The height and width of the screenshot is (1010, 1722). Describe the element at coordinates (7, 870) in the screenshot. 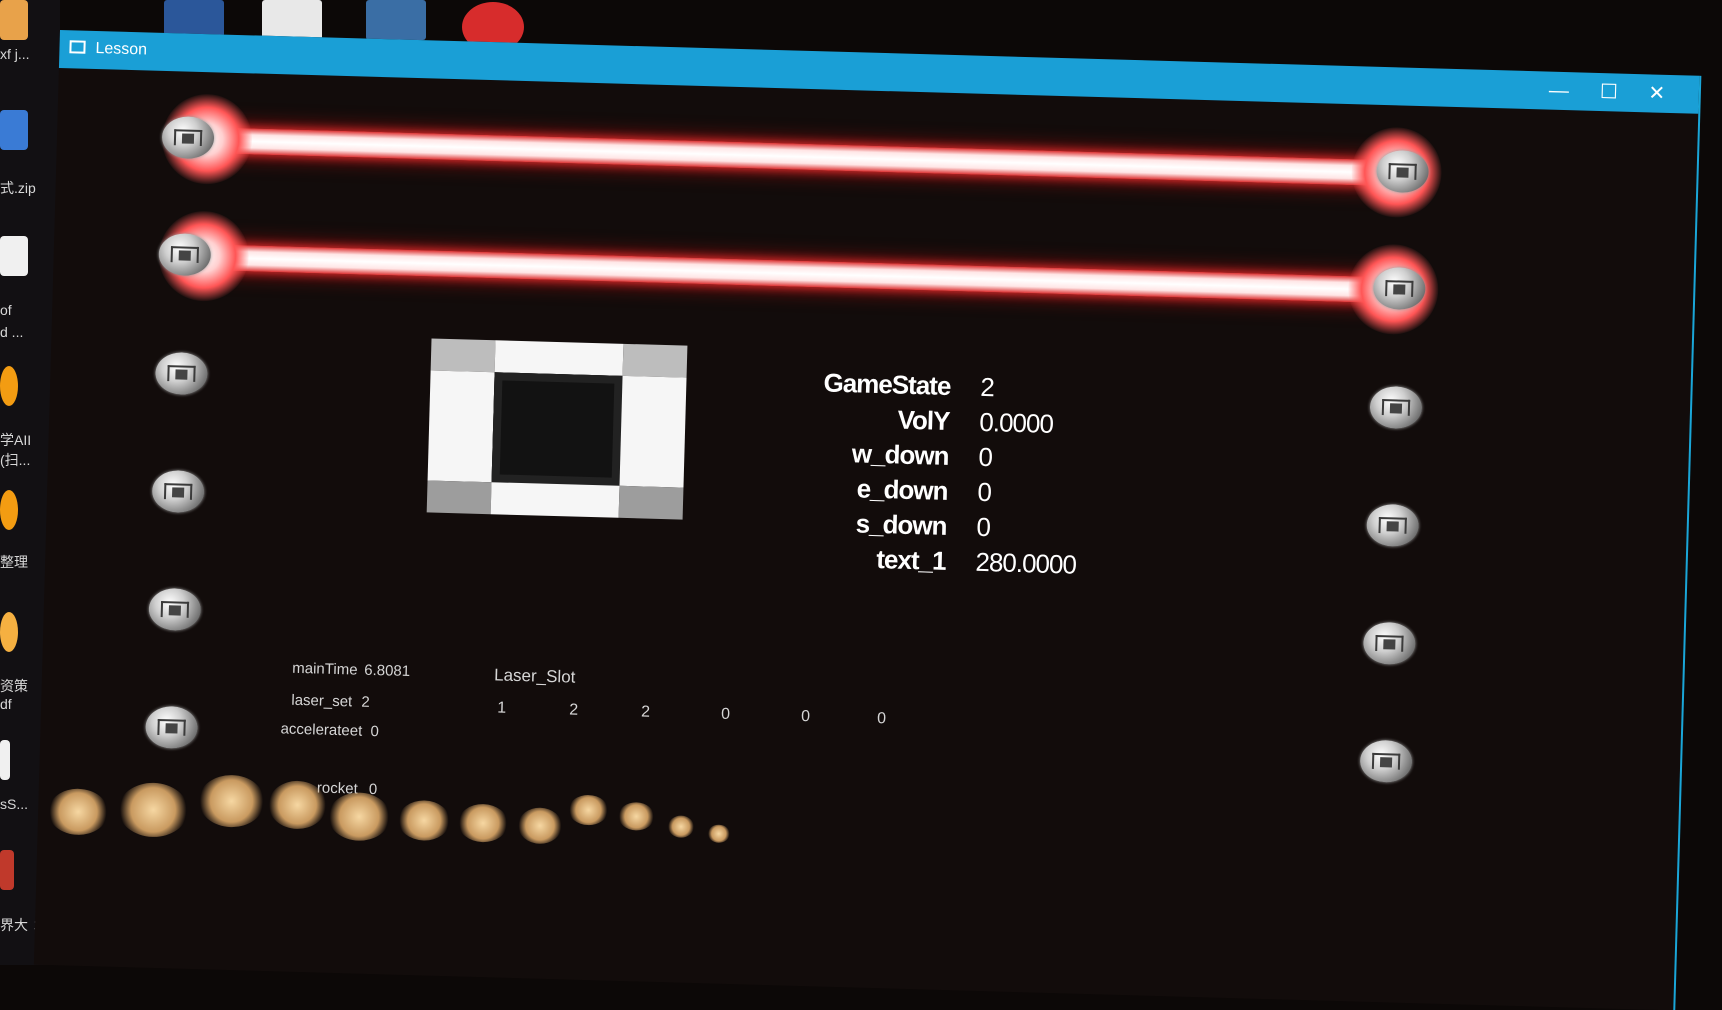

I see `desktop-icon-book` at that location.